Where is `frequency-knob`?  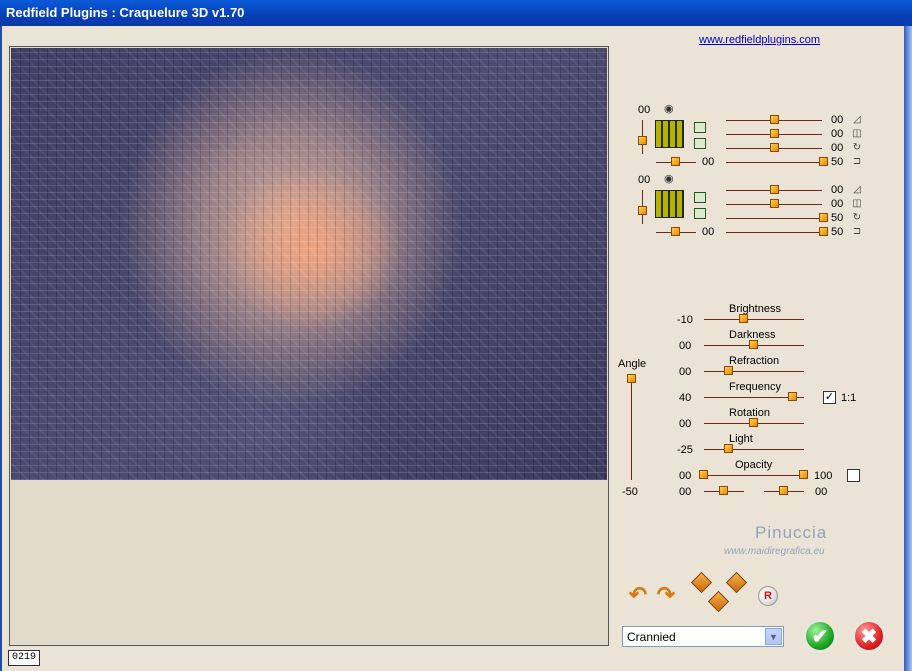 frequency-knob is located at coordinates (792, 396).